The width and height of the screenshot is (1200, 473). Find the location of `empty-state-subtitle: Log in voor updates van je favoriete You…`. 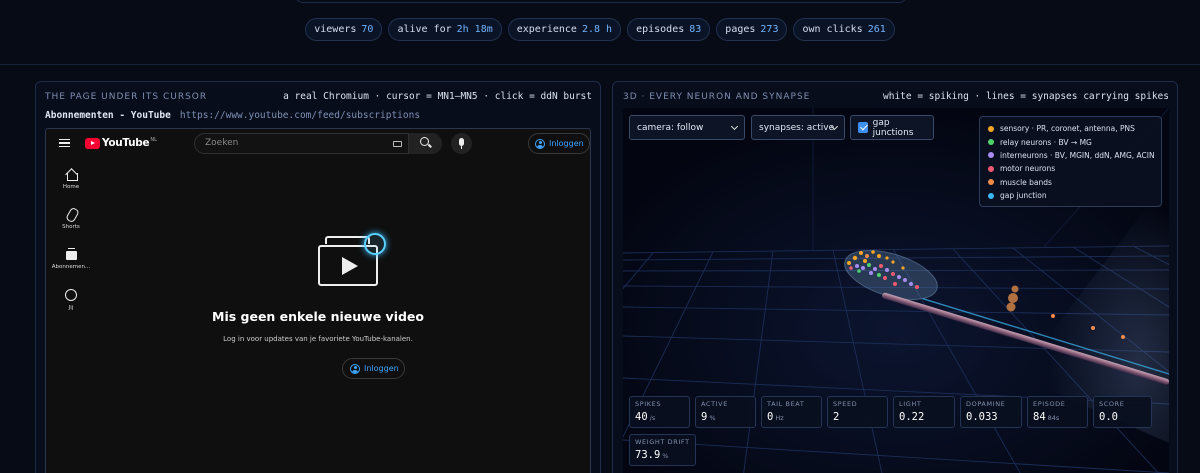

empty-state-subtitle: Log in voor updates van je favoriete You… is located at coordinates (318, 339).